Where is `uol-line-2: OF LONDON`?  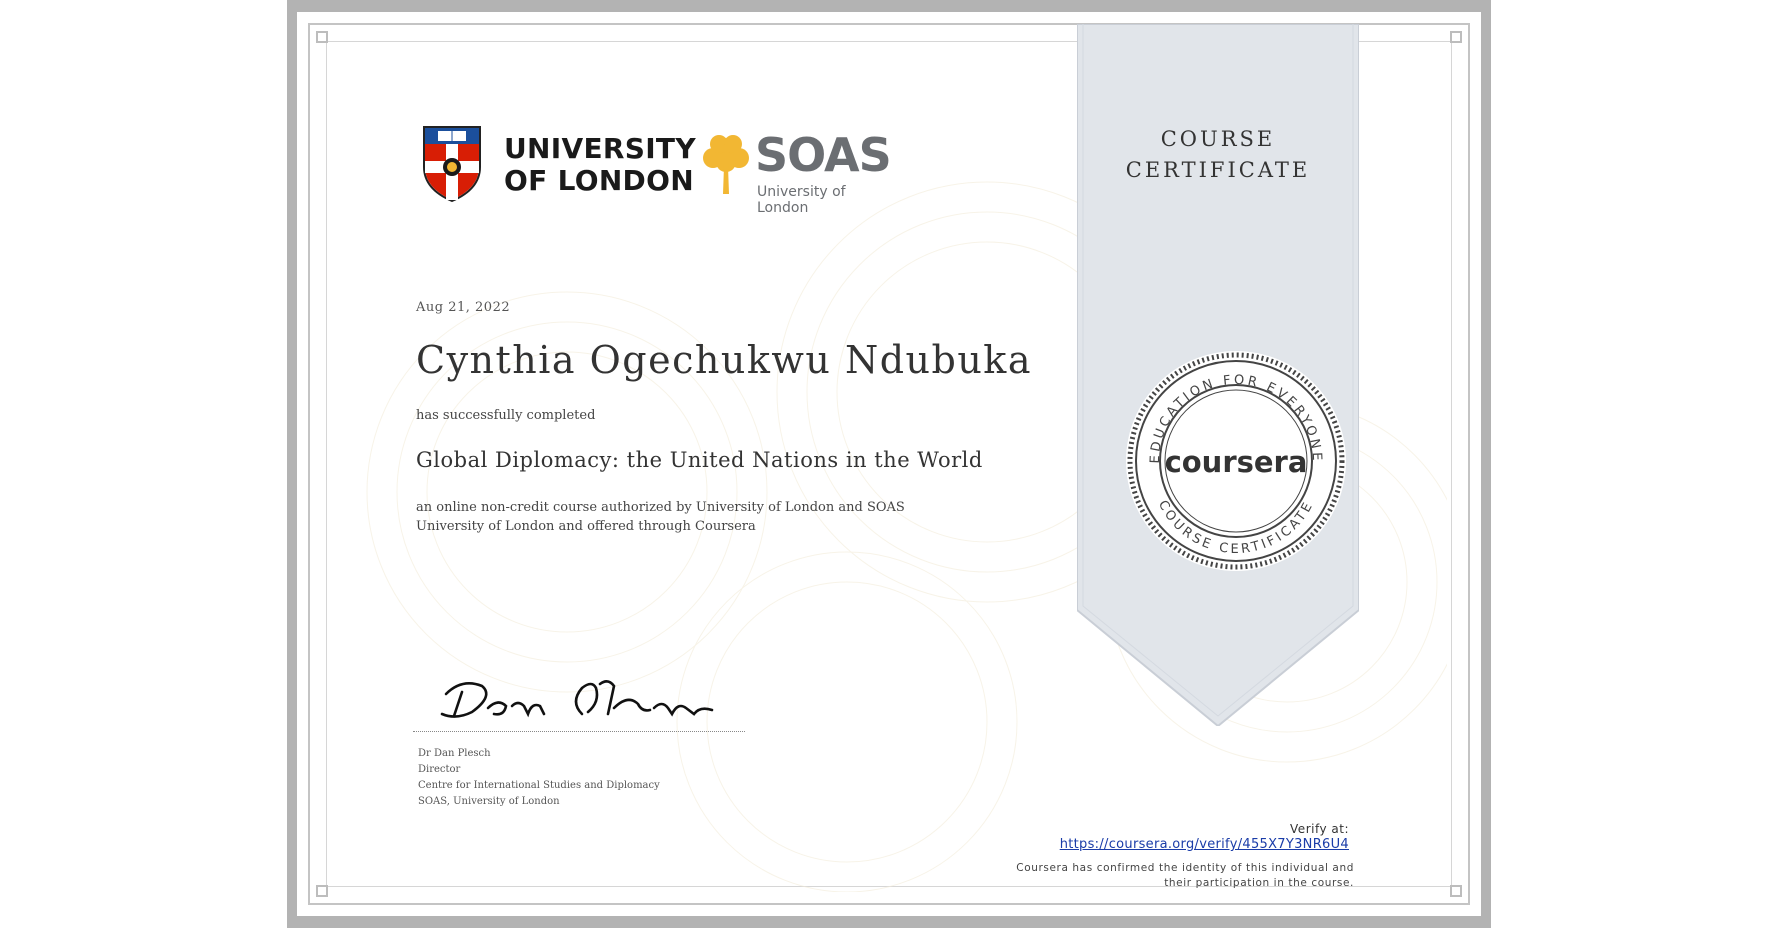
uol-line-2: OF LONDON is located at coordinates (599, 180).